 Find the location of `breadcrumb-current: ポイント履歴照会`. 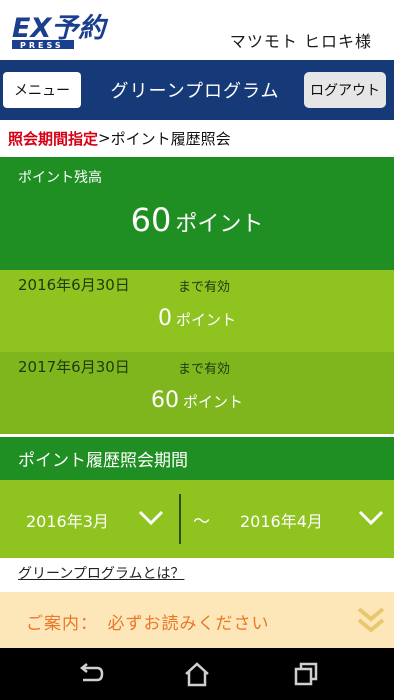

breadcrumb-current: ポイント履歴照会 is located at coordinates (170, 138).